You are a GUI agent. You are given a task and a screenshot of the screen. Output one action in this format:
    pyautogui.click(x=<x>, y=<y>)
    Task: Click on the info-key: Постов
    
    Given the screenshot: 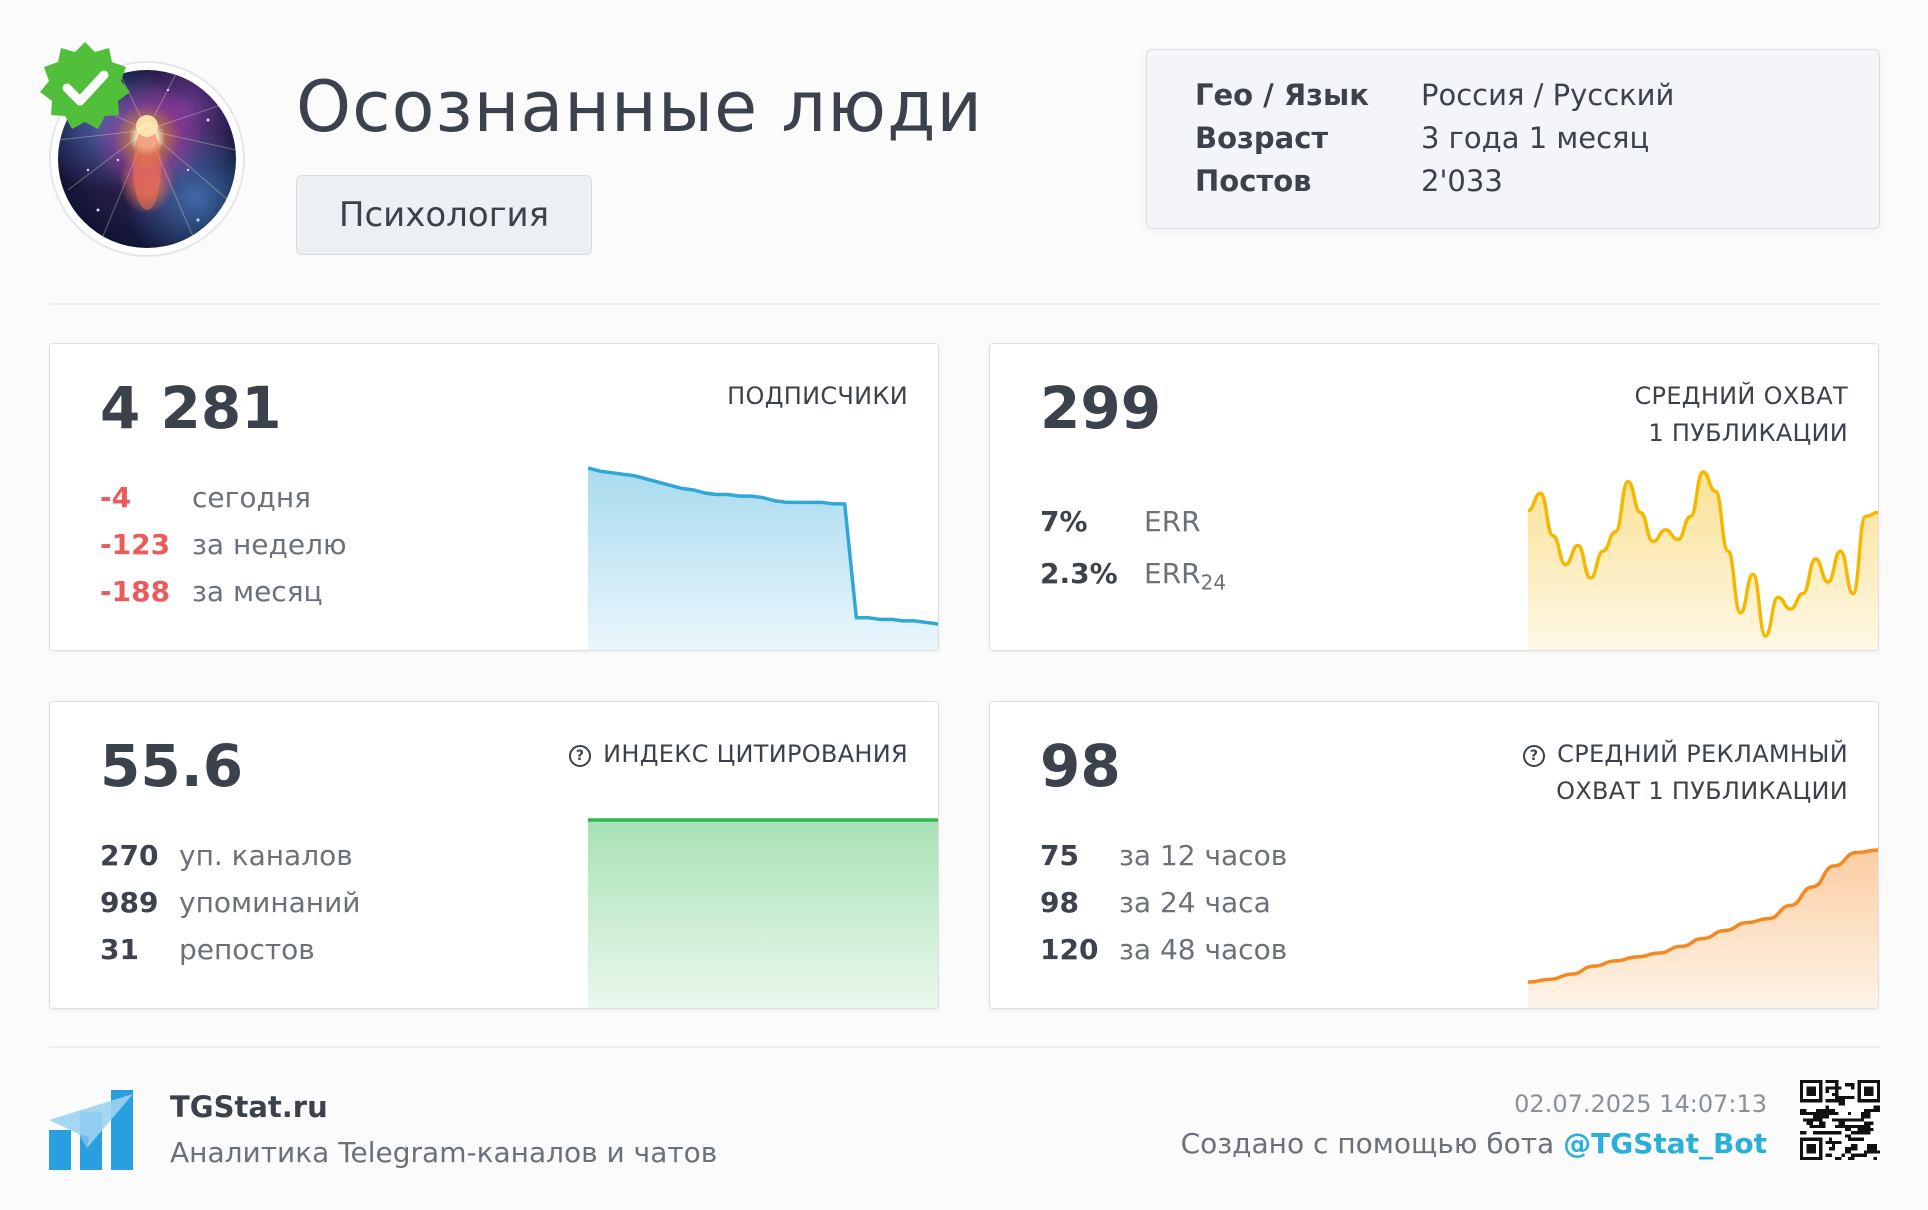 What is the action you would take?
    pyautogui.click(x=1253, y=181)
    